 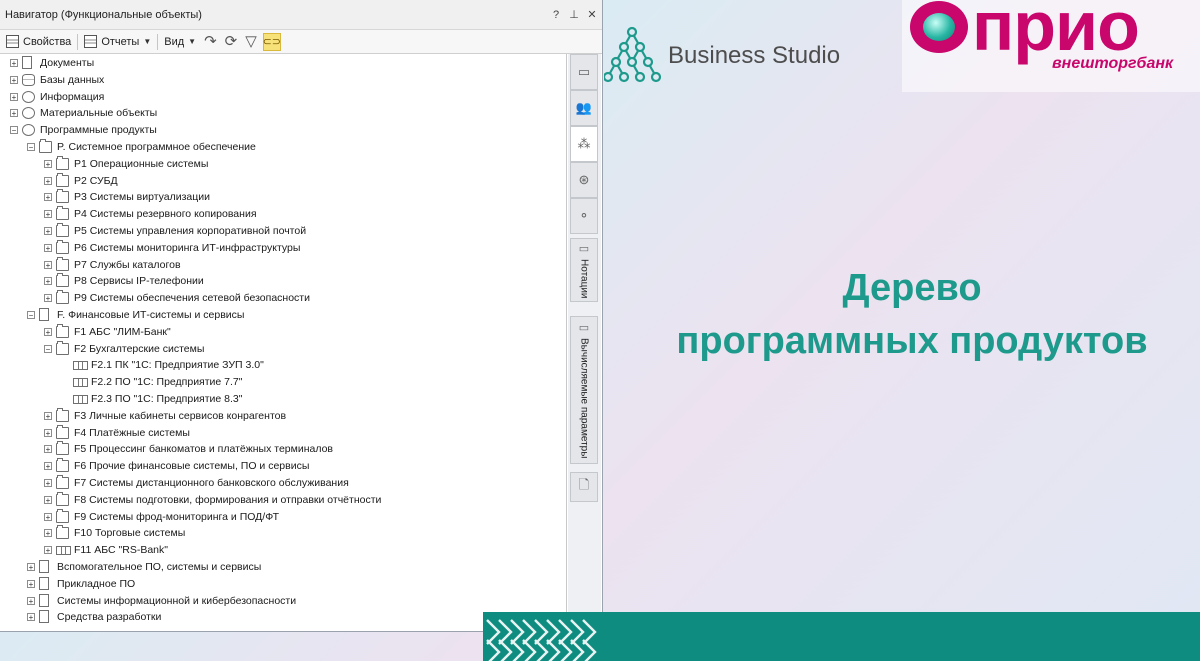 What do you see at coordinates (283, 533) in the screenshot?
I see `tree-node: + F10 Торговые системы` at bounding box center [283, 533].